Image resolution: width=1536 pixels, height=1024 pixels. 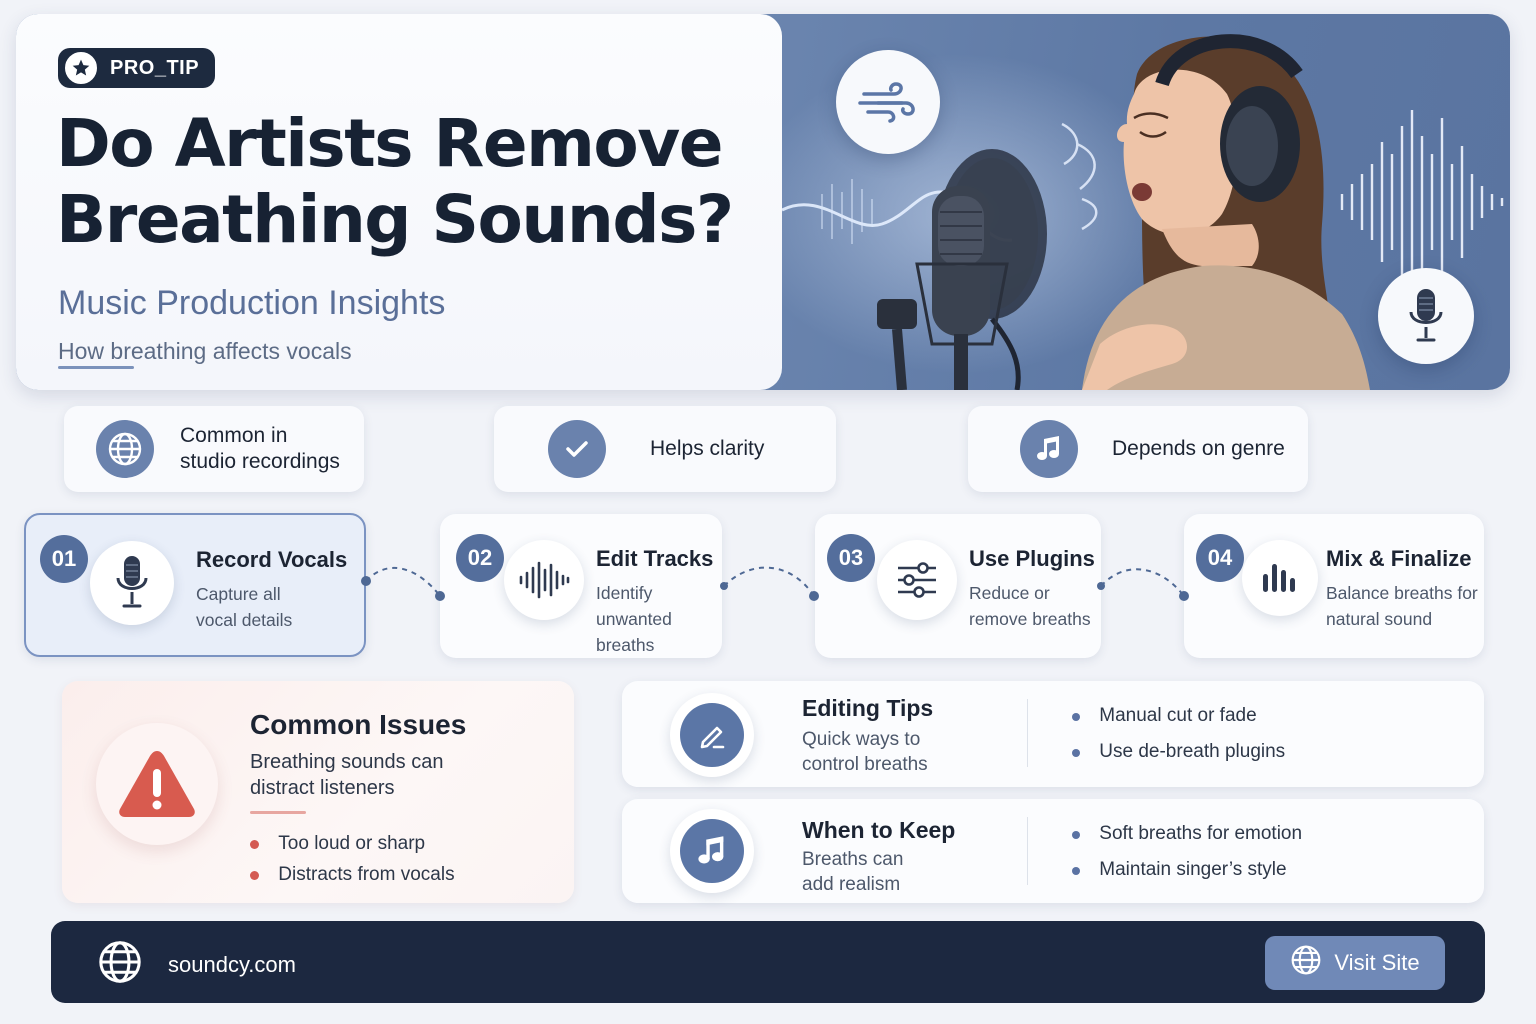 I want to click on issues-title: Common Issues, so click(x=358, y=724).